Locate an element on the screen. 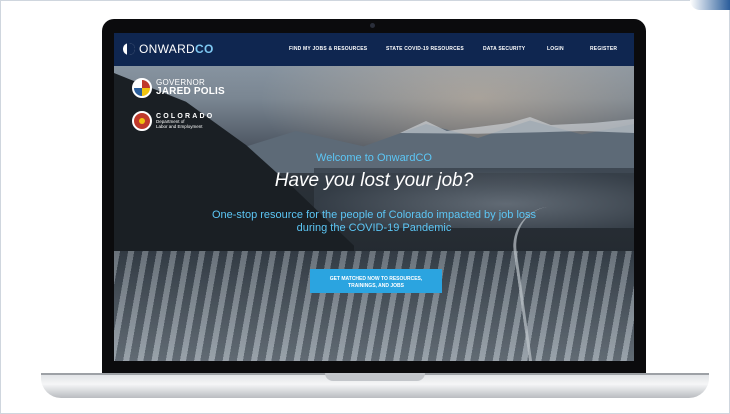  hero-headline: Have you lost your job? is located at coordinates (374, 180).